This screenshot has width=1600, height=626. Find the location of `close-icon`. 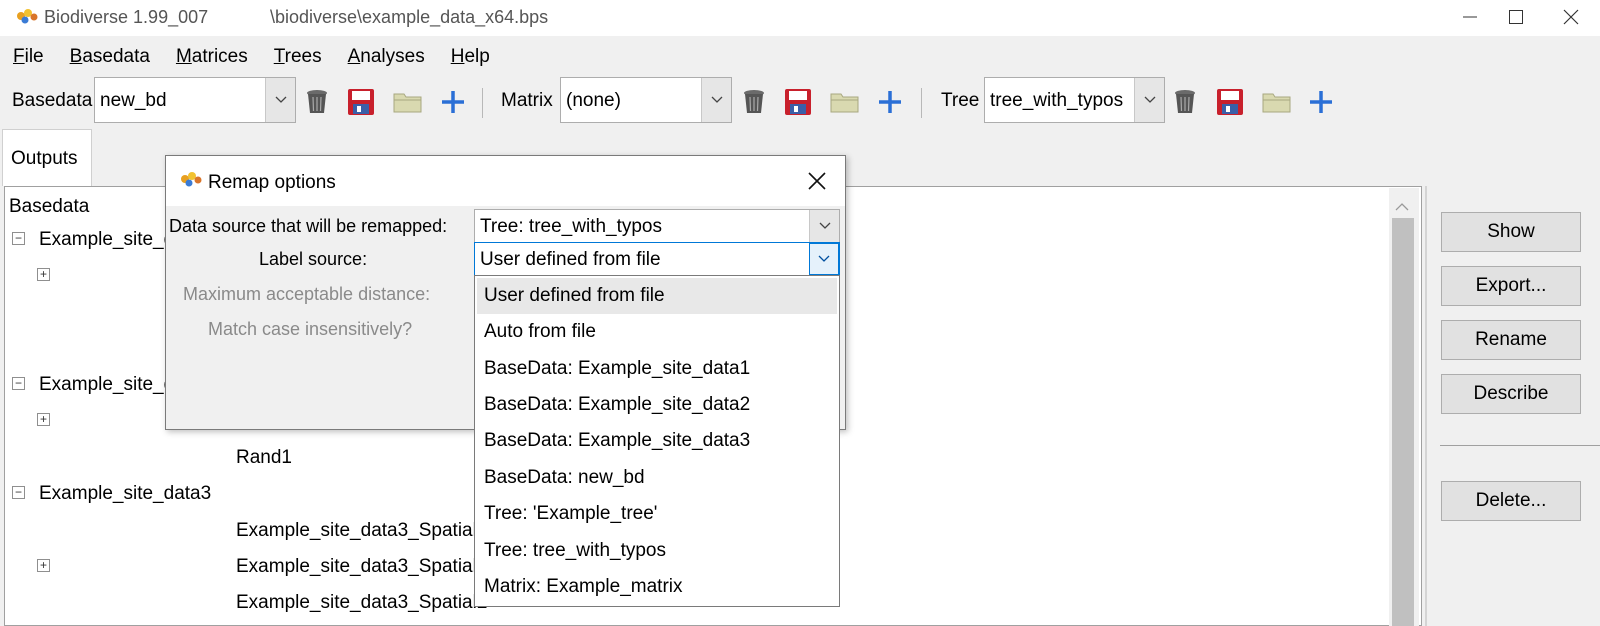

close-icon is located at coordinates (817, 183).